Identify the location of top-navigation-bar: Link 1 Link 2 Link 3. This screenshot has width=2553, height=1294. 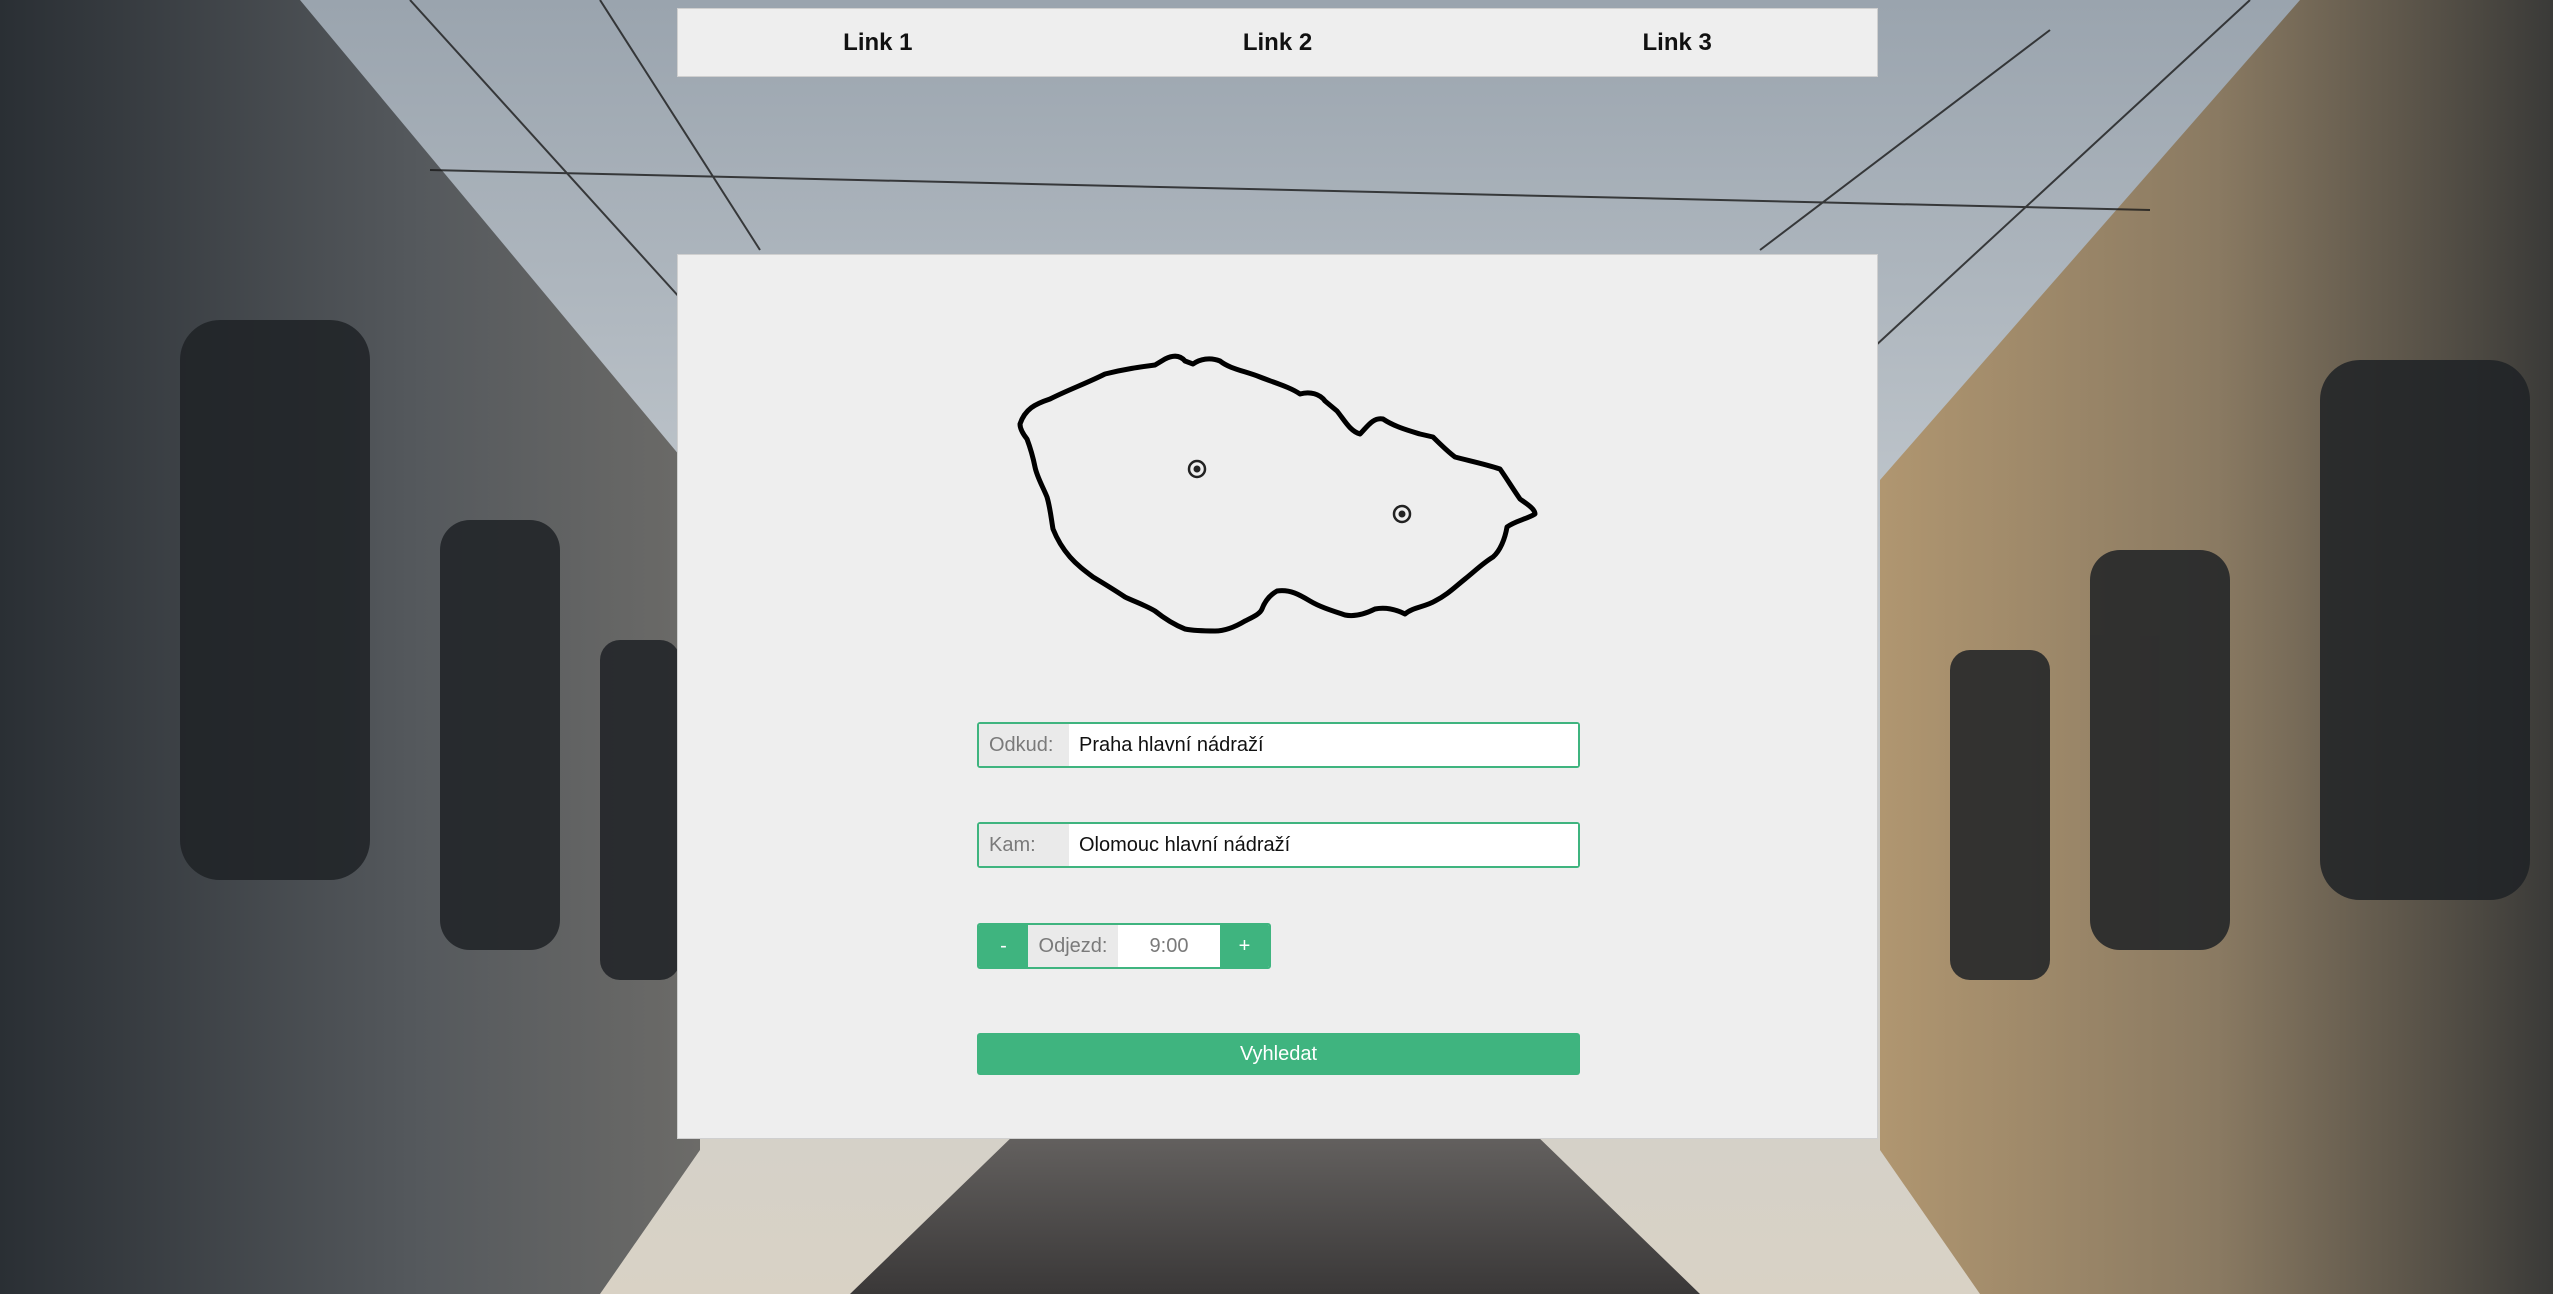
(1277, 42).